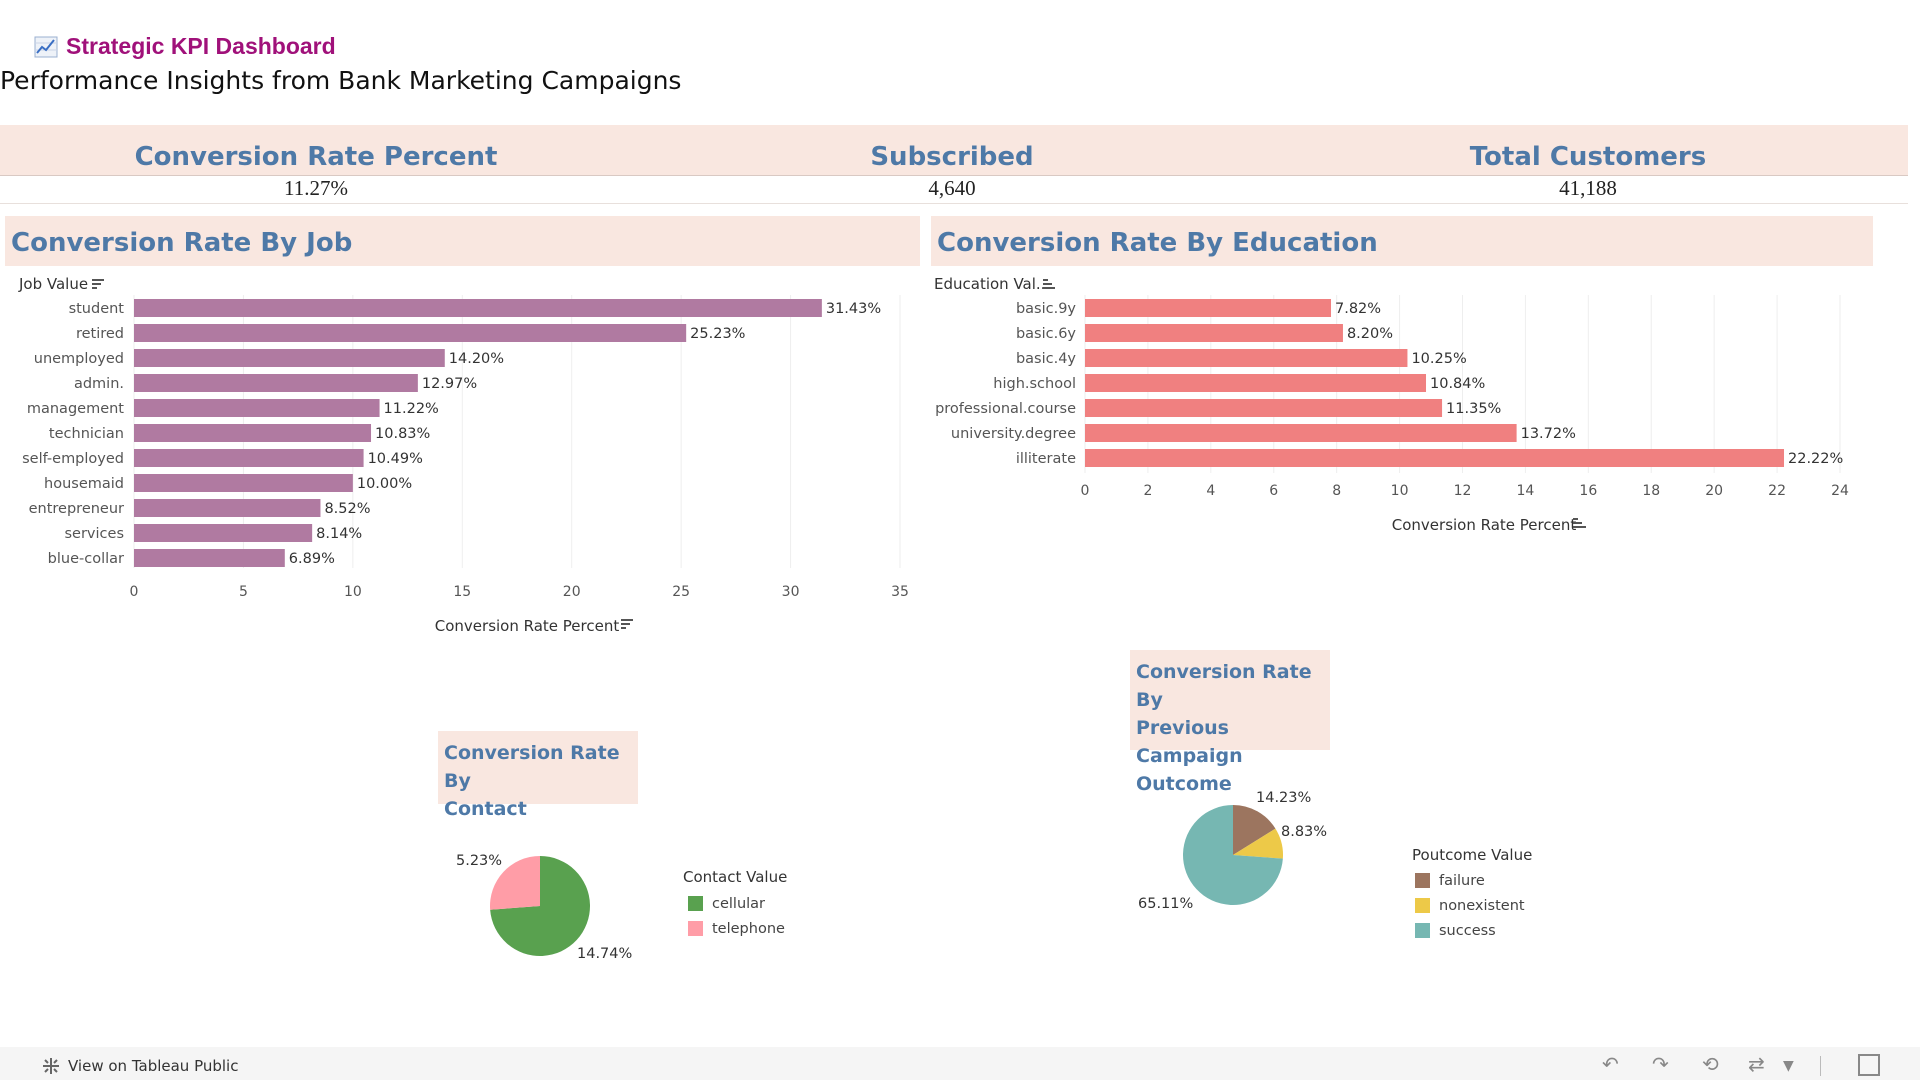  Describe the element at coordinates (717, 334) in the screenshot. I see `job-bar-label: 25.23%` at that location.